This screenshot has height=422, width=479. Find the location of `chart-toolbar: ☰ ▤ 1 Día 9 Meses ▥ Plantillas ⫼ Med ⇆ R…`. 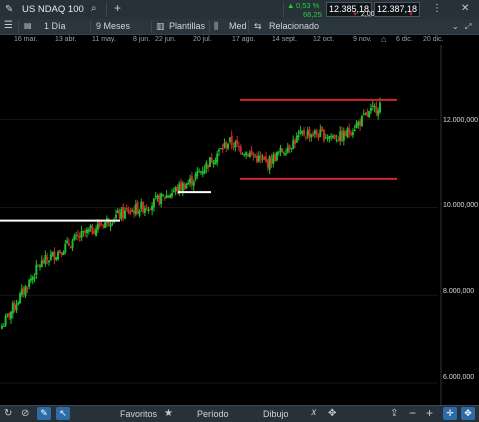

chart-toolbar: ☰ ▤ 1 Día 9 Meses ▥ Plantillas ⫼ Med ⇆ R… is located at coordinates (239, 27).